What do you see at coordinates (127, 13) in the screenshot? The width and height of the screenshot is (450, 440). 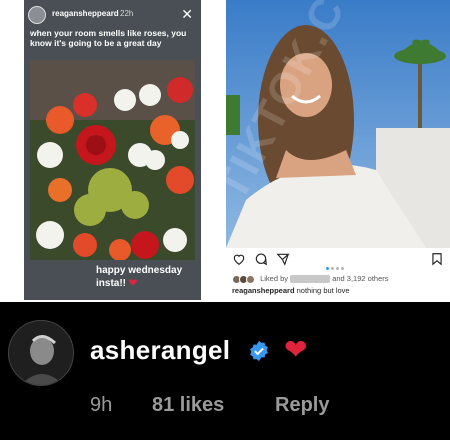 I see `story-time: 22h` at bounding box center [127, 13].